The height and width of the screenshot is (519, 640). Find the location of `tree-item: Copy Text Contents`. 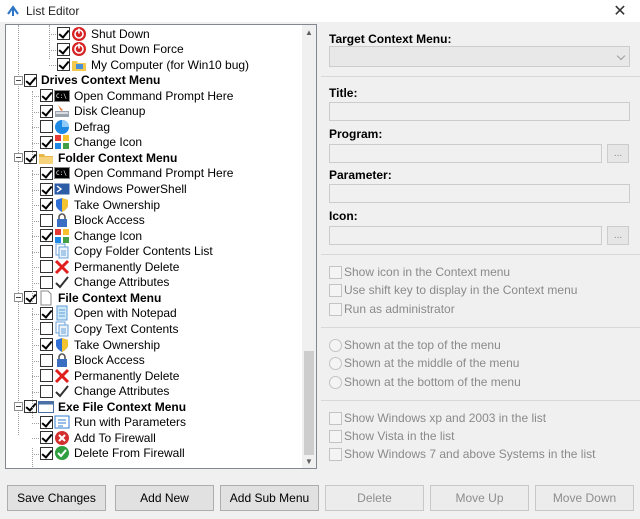

tree-item: Copy Text Contents is located at coordinates (109, 329).